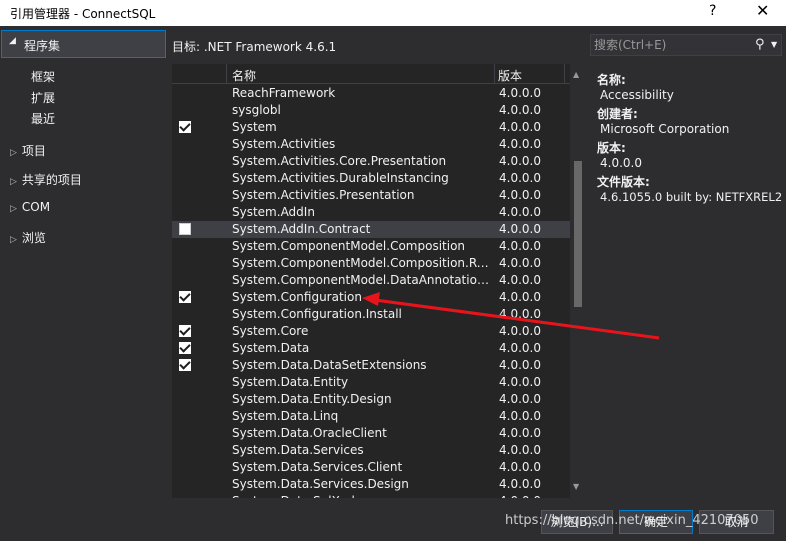 The height and width of the screenshot is (541, 786). I want to click on ok-button: 确定, so click(656, 522).